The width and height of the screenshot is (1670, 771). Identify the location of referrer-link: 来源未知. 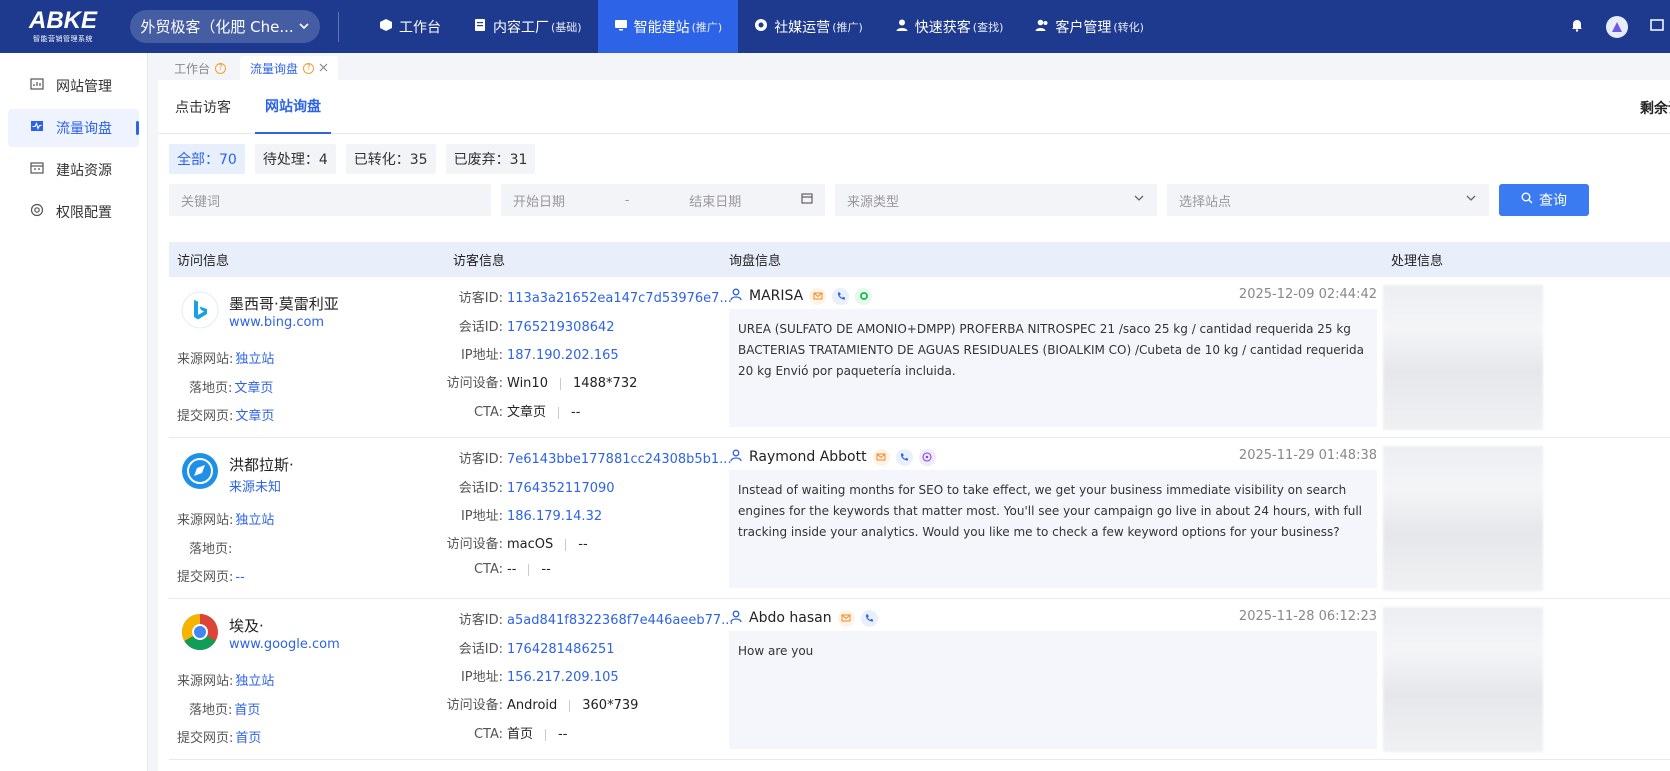
(255, 485).